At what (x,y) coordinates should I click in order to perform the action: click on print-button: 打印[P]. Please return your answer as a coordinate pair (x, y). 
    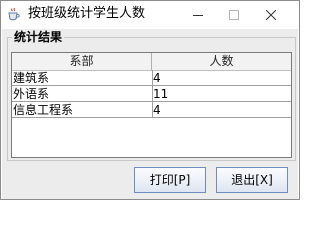
    Looking at the image, I should click on (170, 180).